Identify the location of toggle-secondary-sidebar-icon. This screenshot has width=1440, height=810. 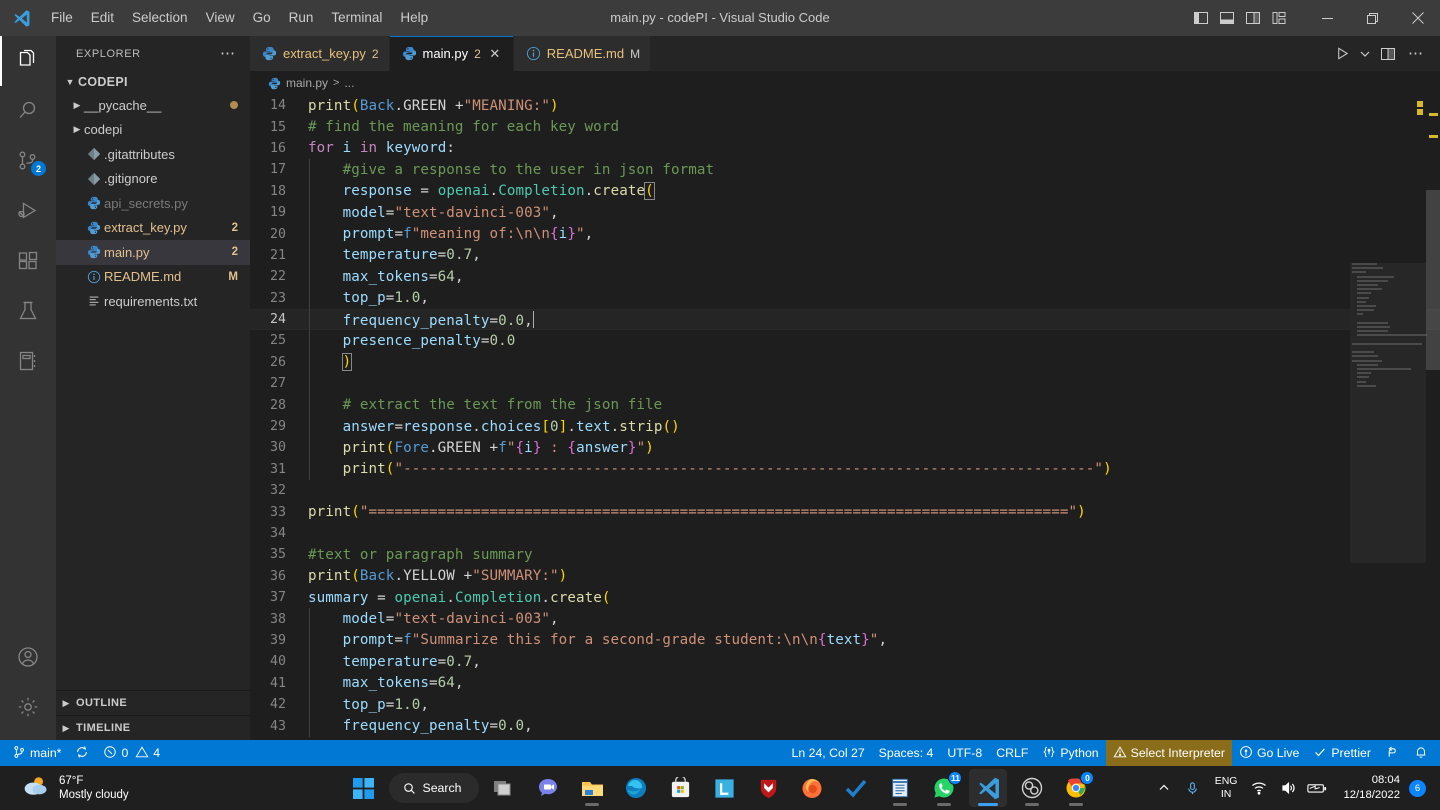
(1253, 18).